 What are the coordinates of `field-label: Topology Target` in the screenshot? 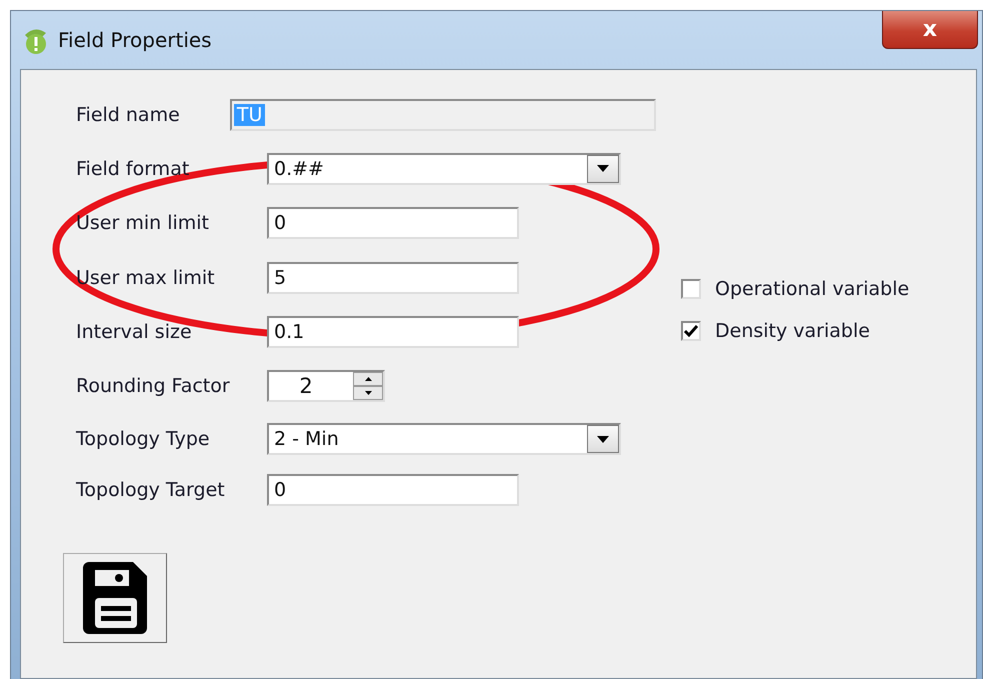 It's located at (151, 490).